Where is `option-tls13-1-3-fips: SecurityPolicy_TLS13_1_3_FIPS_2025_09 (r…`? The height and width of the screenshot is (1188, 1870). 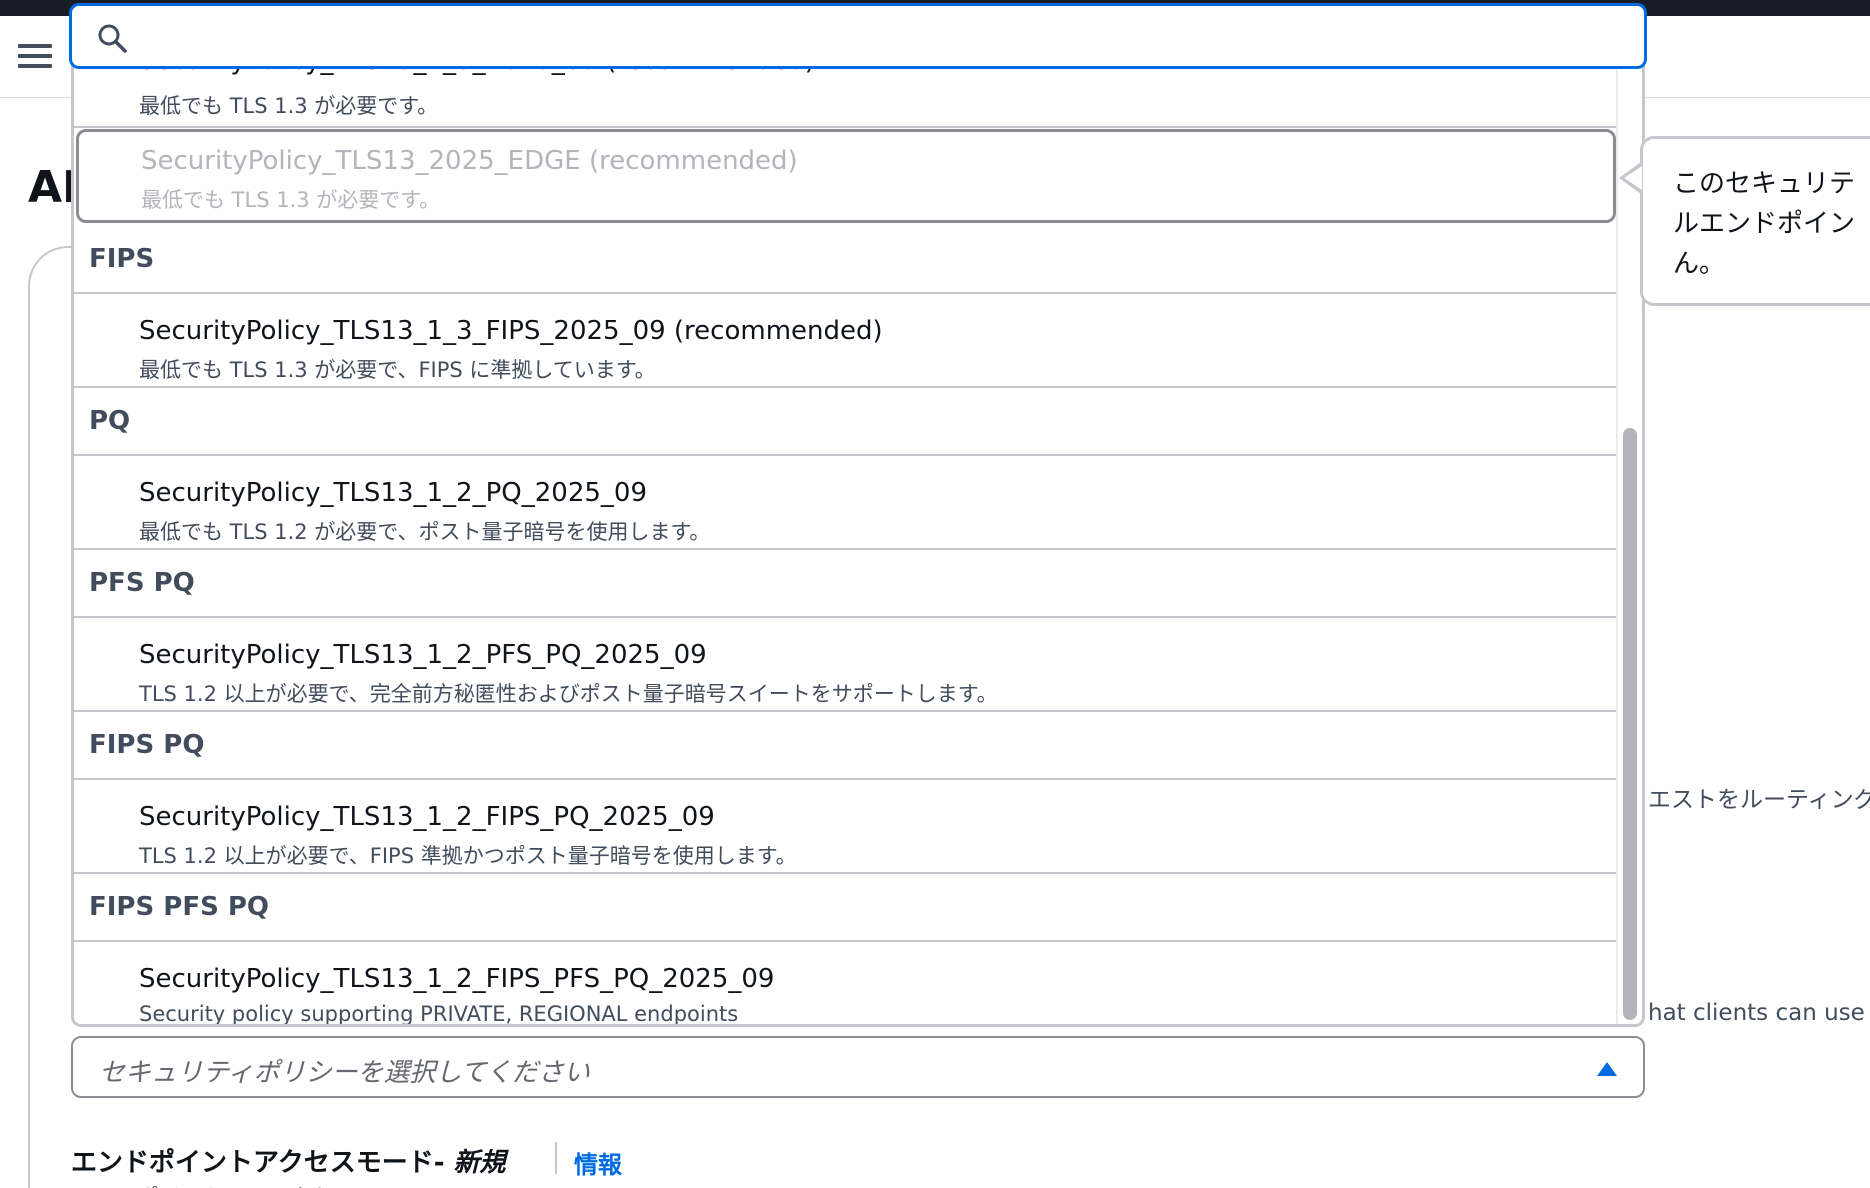
option-tls13-1-3-fips: SecurityPolicy_TLS13_1_3_FIPS_2025_09 (r… is located at coordinates (846, 341).